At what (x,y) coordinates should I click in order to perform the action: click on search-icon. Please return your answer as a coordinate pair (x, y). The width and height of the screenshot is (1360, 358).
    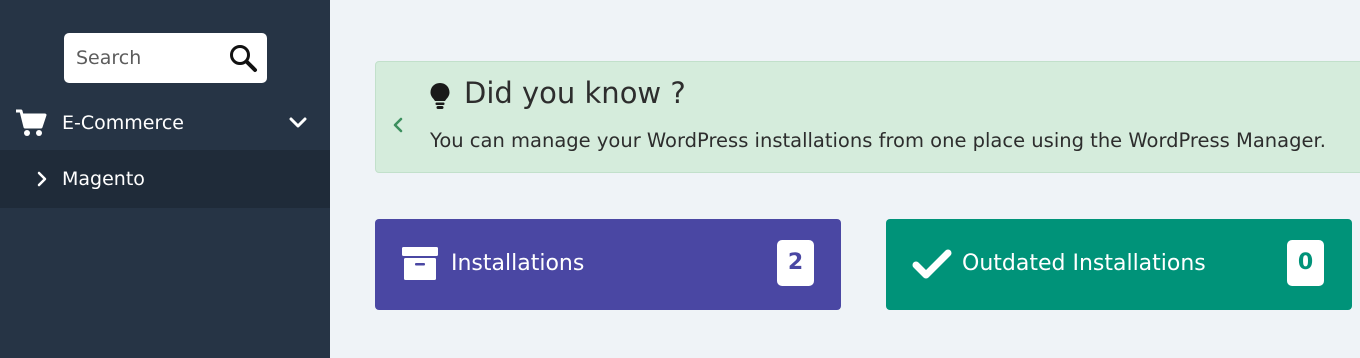
    Looking at the image, I should click on (243, 58).